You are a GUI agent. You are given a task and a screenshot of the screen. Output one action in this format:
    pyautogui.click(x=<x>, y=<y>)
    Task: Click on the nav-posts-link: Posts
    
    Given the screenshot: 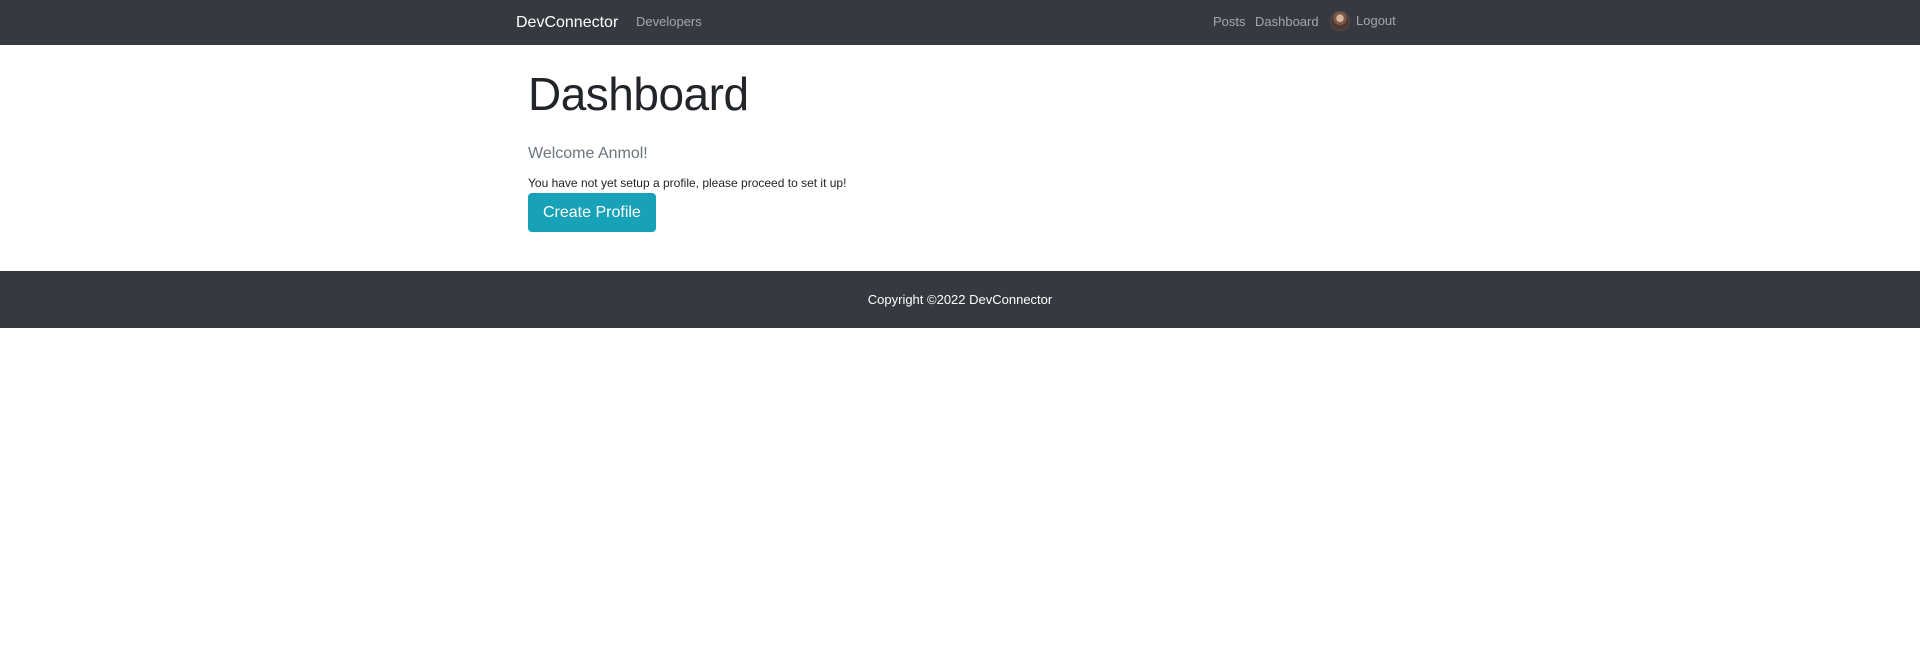 What is the action you would take?
    pyautogui.click(x=1229, y=22)
    